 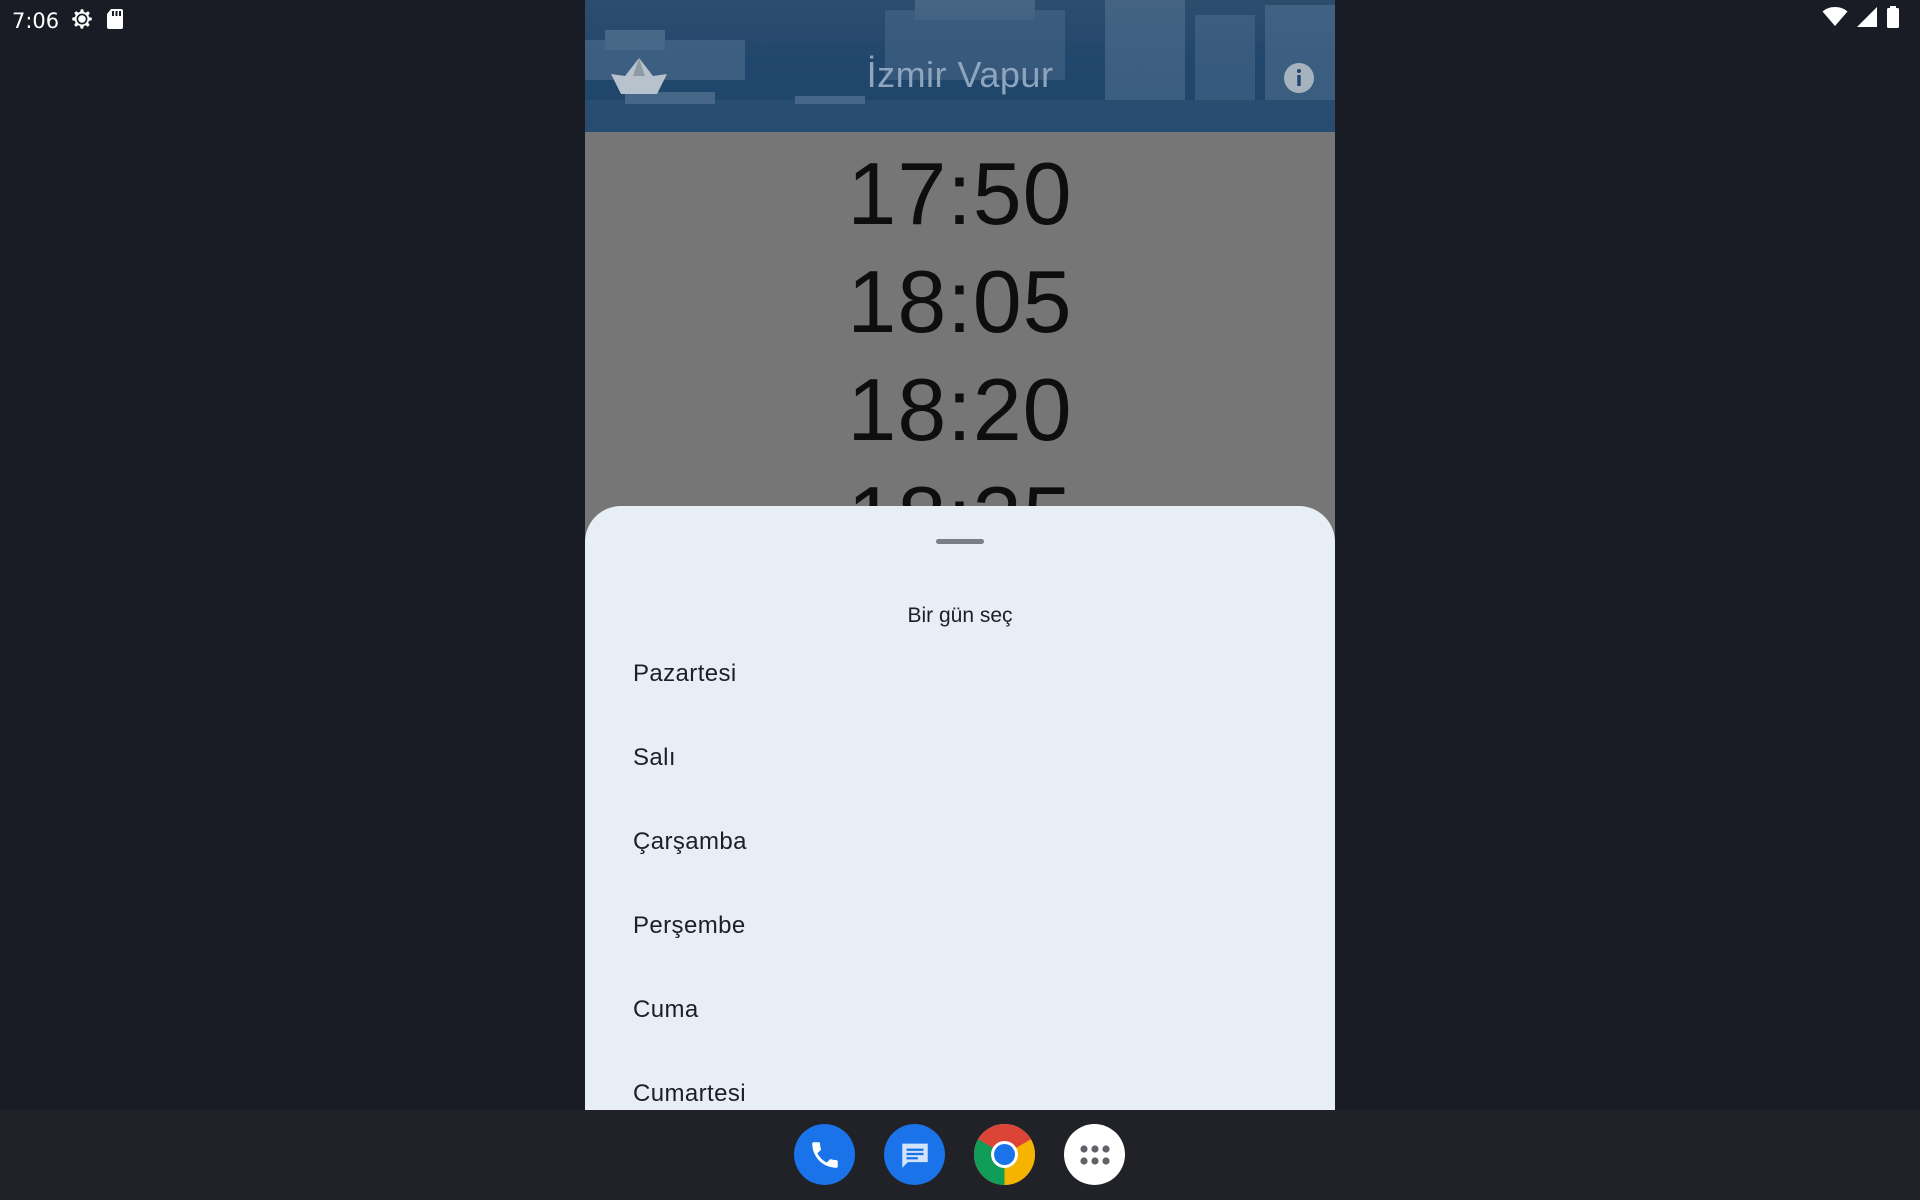 What do you see at coordinates (960, 194) in the screenshot?
I see `departure-time: 17:50` at bounding box center [960, 194].